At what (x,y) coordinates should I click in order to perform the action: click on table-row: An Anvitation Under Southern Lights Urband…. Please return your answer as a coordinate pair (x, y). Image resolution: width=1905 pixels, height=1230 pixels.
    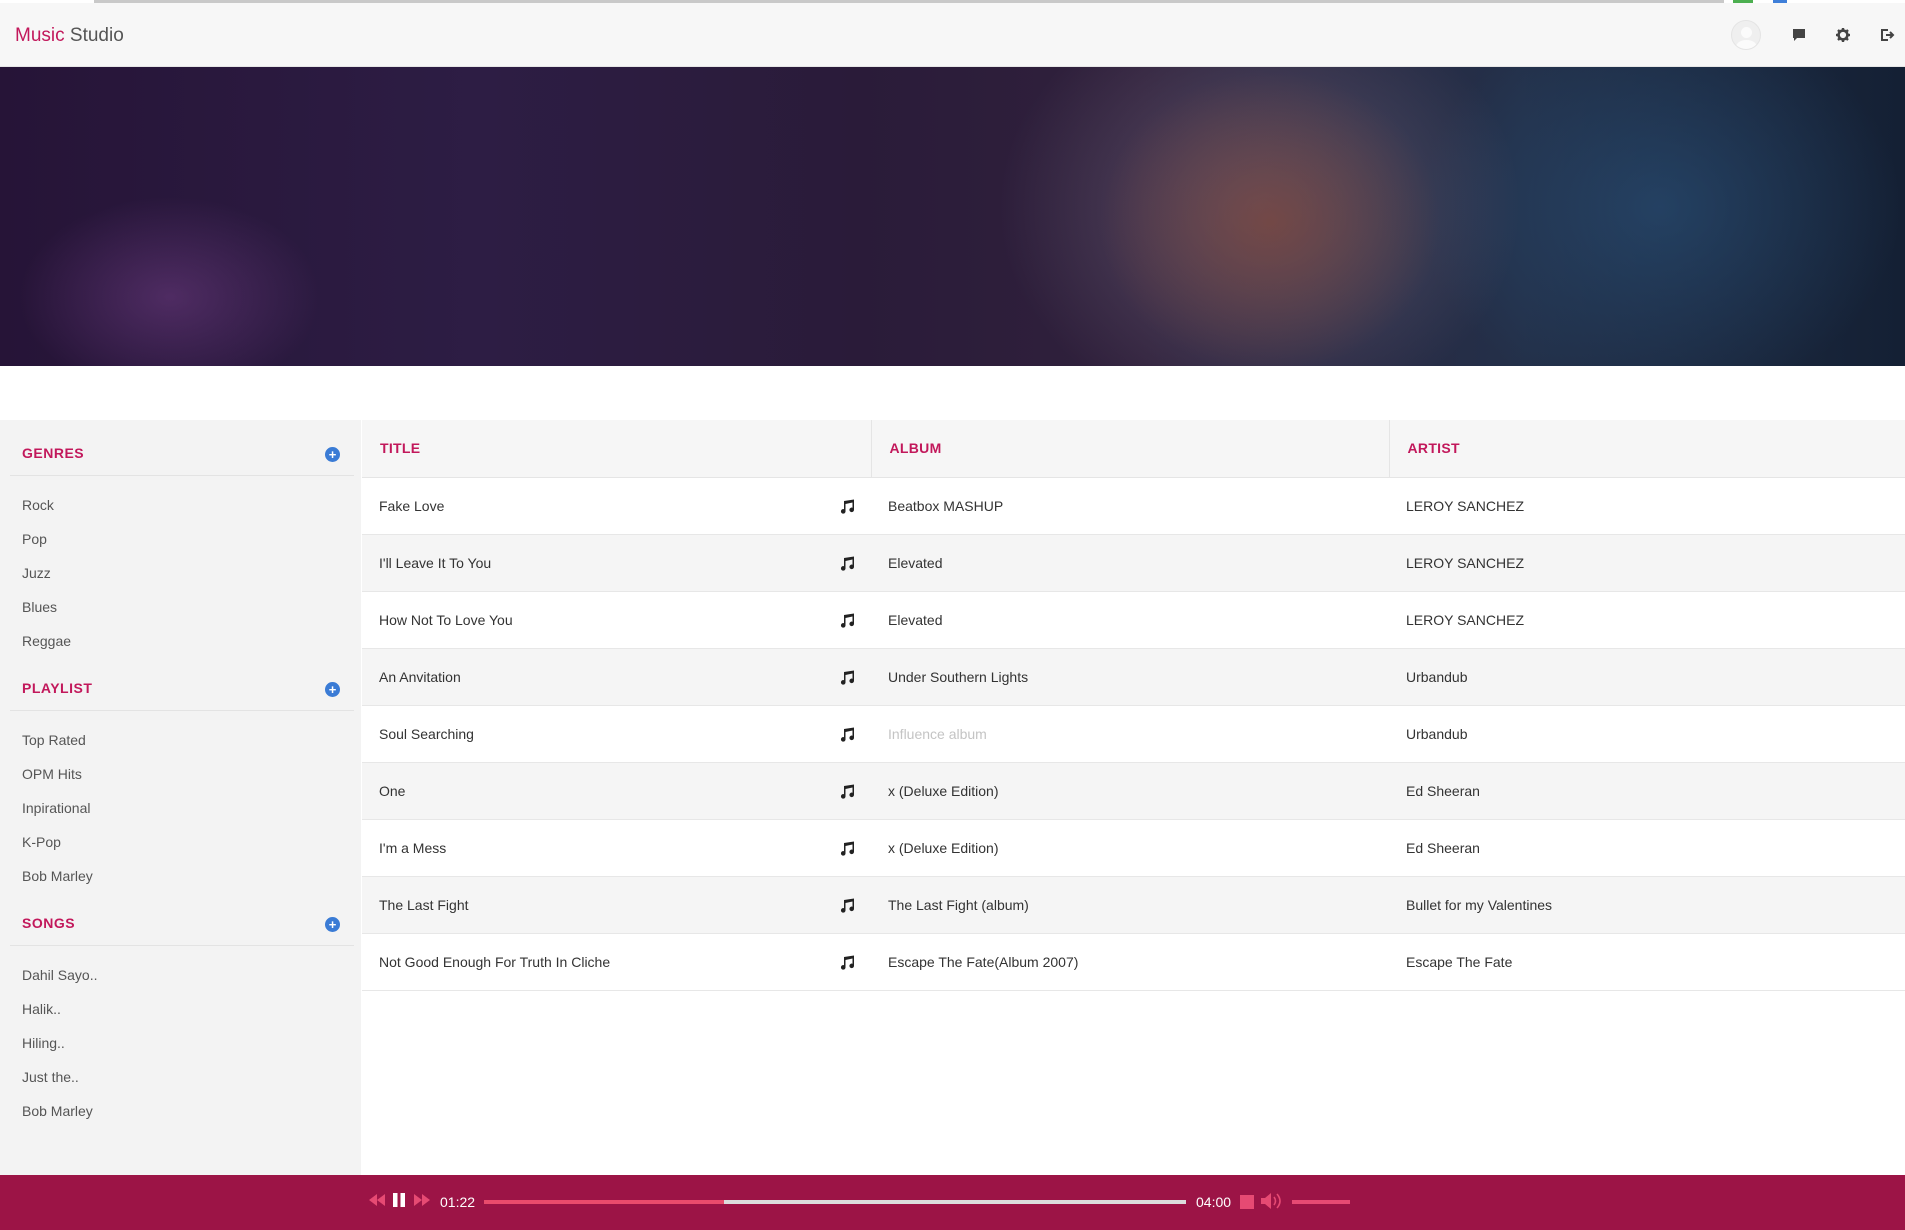
    Looking at the image, I should click on (1133, 676).